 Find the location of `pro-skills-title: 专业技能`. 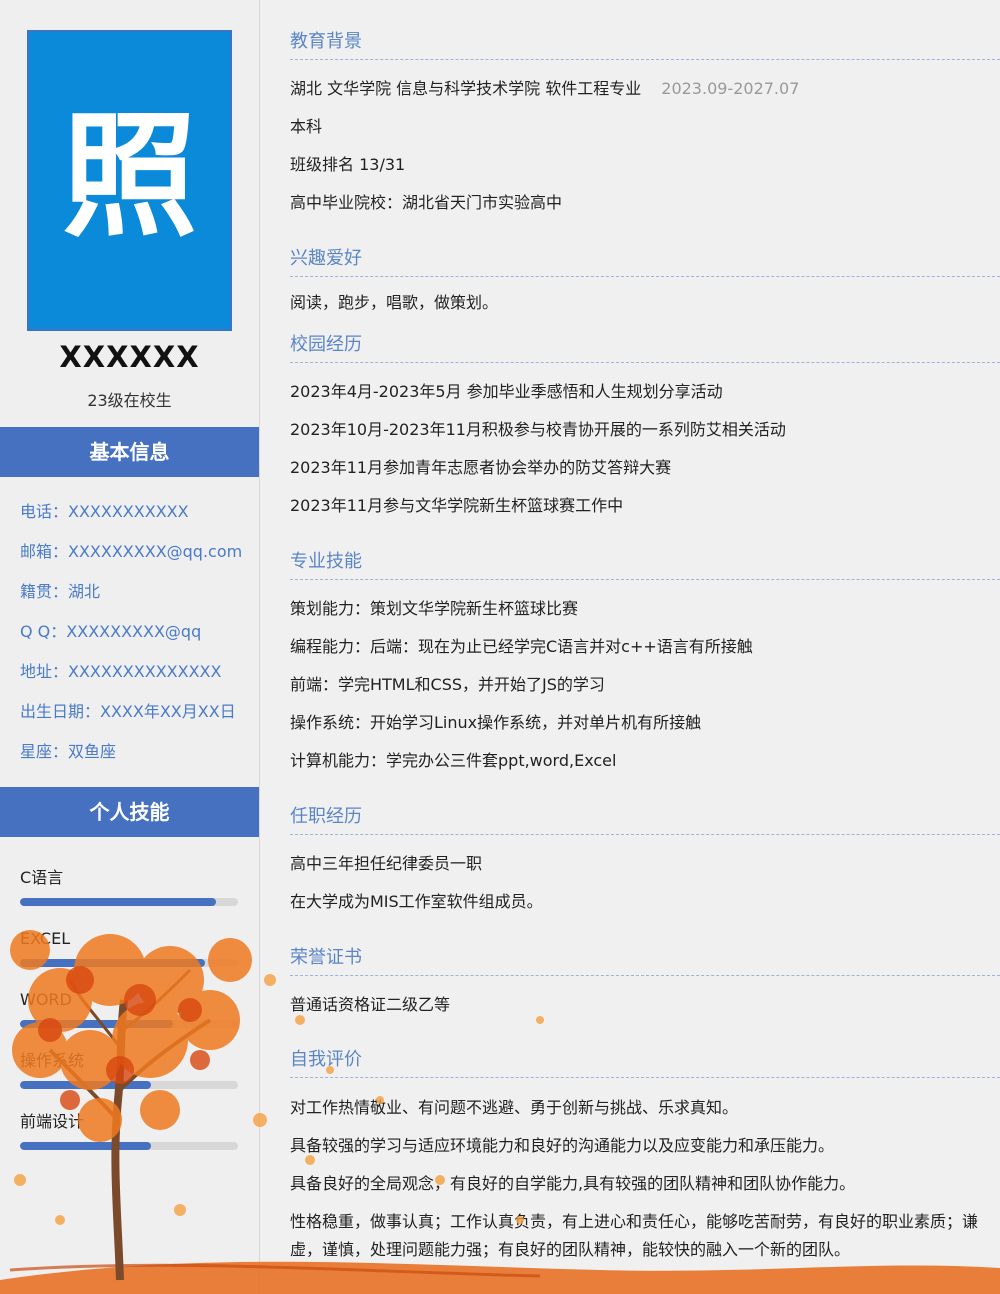

pro-skills-title: 专业技能 is located at coordinates (645, 565).